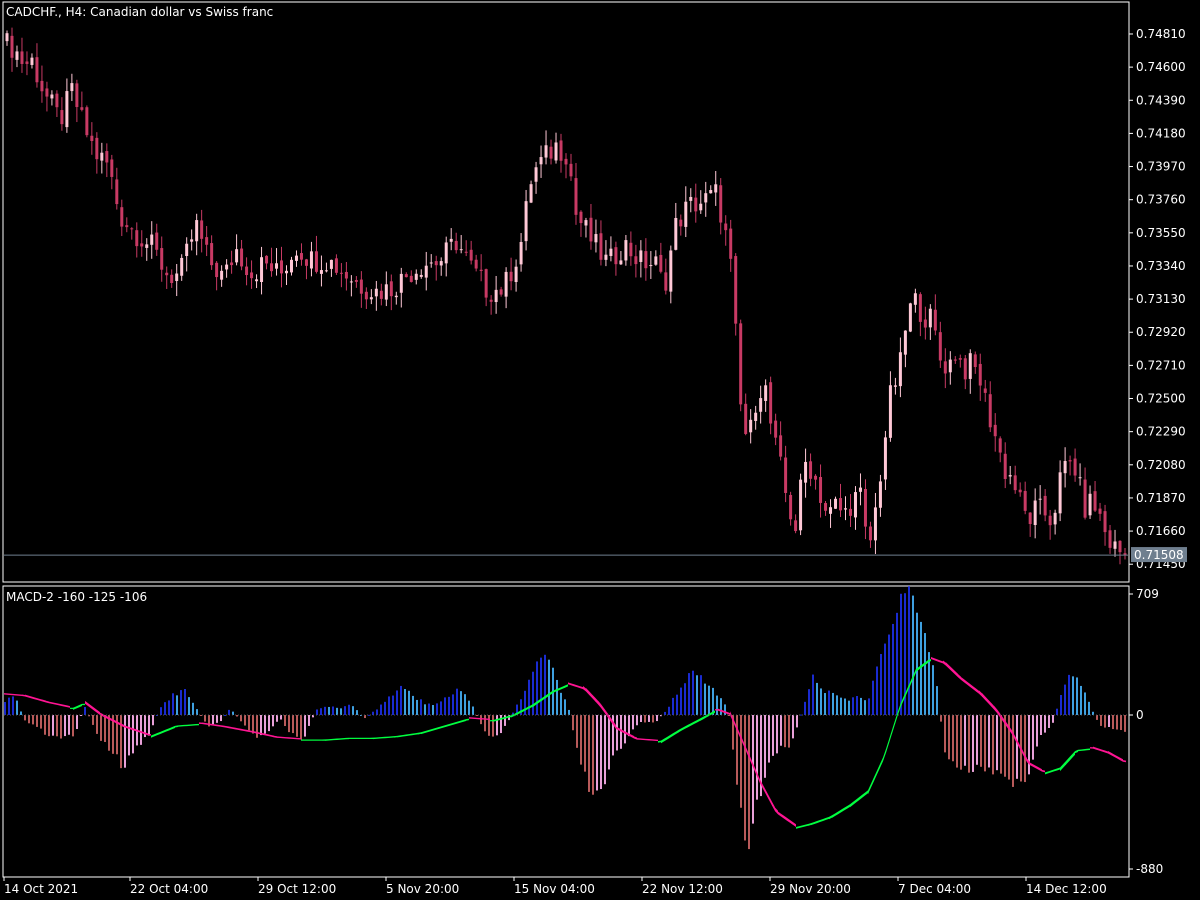 Image resolution: width=1200 pixels, height=900 pixels. What do you see at coordinates (1161, 498) in the screenshot?
I see `price-tick-label: 0.71870` at bounding box center [1161, 498].